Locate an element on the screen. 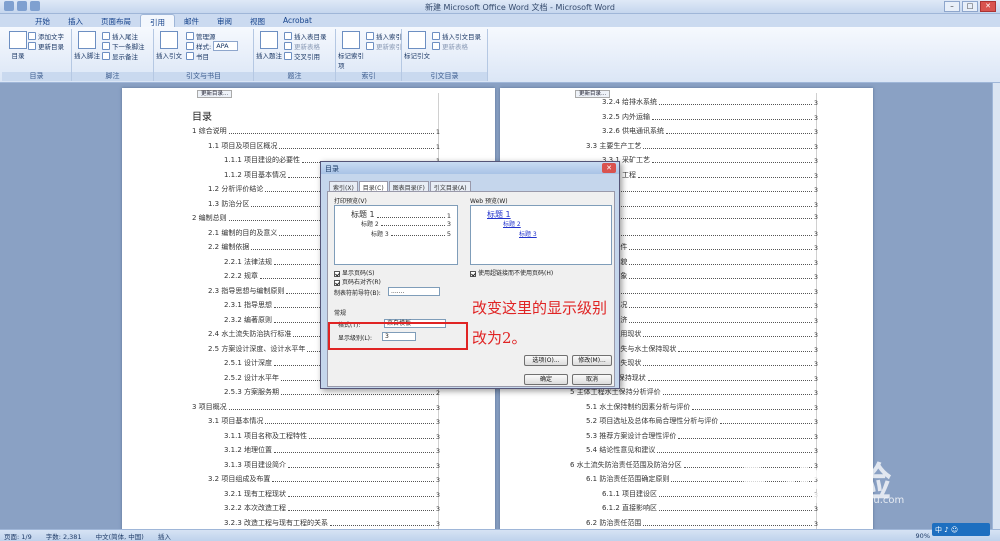 This screenshot has height=541, width=1000. show-notes-button: 显示备注 is located at coordinates (123, 56).